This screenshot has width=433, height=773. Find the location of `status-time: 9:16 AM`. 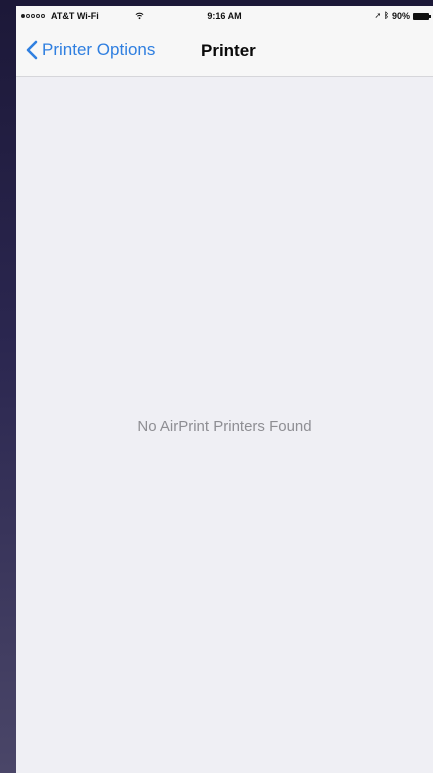

status-time: 9:16 AM is located at coordinates (224, 16).